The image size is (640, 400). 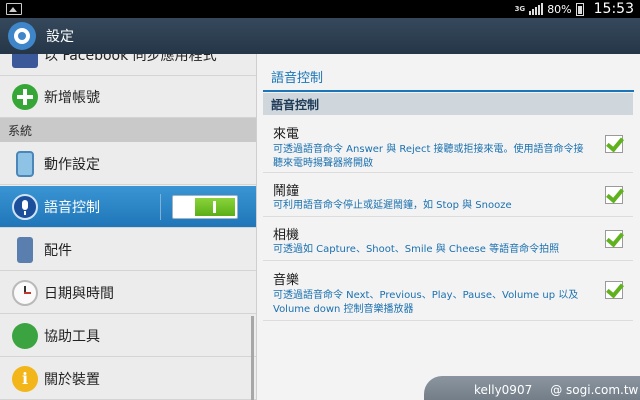 What do you see at coordinates (79, 293) in the screenshot?
I see `sidebar-item-label: 日期與時間` at bounding box center [79, 293].